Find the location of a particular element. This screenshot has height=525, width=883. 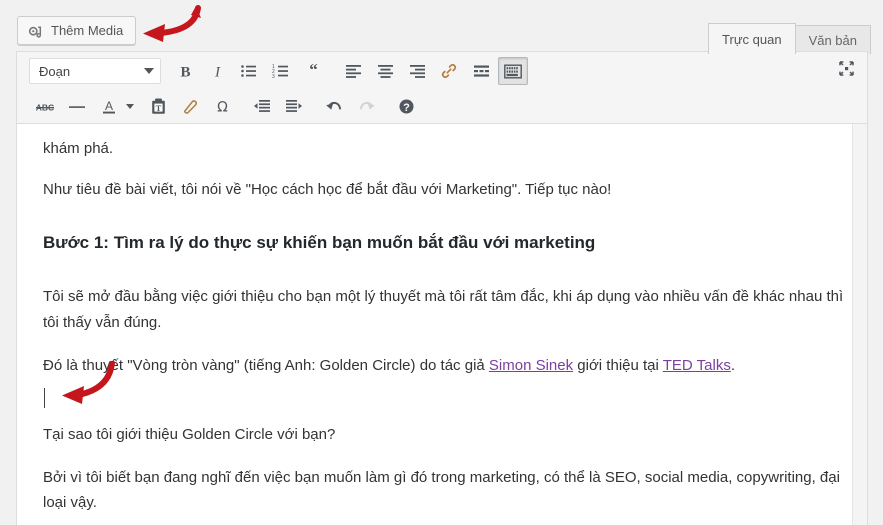

text-cursor is located at coordinates (44, 397).